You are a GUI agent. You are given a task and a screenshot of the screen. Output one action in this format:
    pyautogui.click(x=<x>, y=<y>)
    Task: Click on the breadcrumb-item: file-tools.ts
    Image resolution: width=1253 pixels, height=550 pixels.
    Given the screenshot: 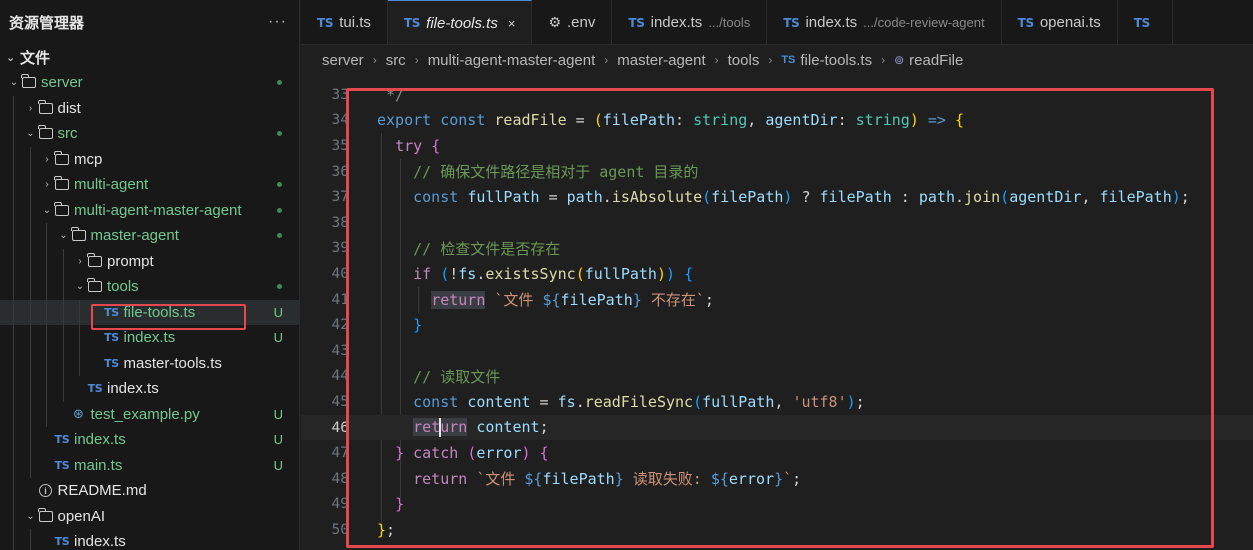 What is the action you would take?
    pyautogui.click(x=836, y=60)
    